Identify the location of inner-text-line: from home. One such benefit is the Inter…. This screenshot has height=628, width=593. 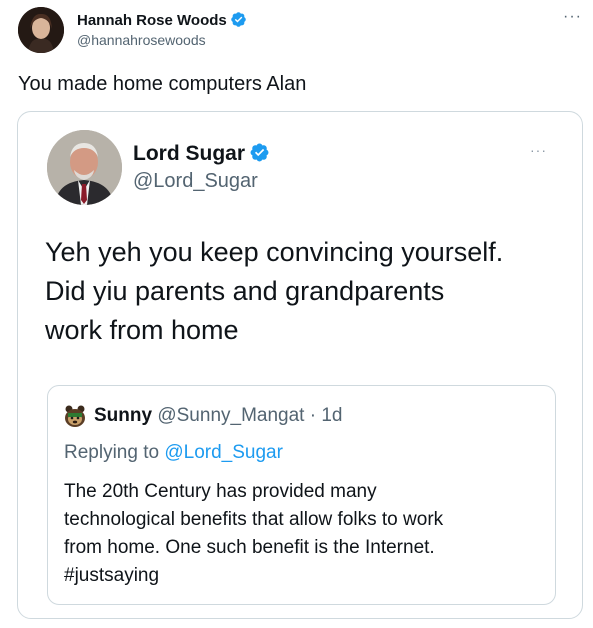
(249, 547).